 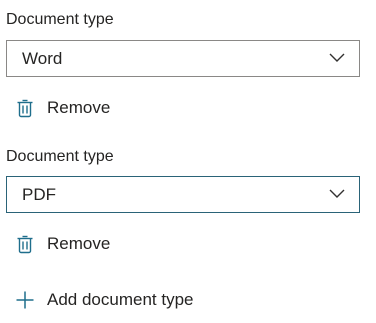 What do you see at coordinates (183, 58) in the screenshot?
I see `document-type-select: Word` at bounding box center [183, 58].